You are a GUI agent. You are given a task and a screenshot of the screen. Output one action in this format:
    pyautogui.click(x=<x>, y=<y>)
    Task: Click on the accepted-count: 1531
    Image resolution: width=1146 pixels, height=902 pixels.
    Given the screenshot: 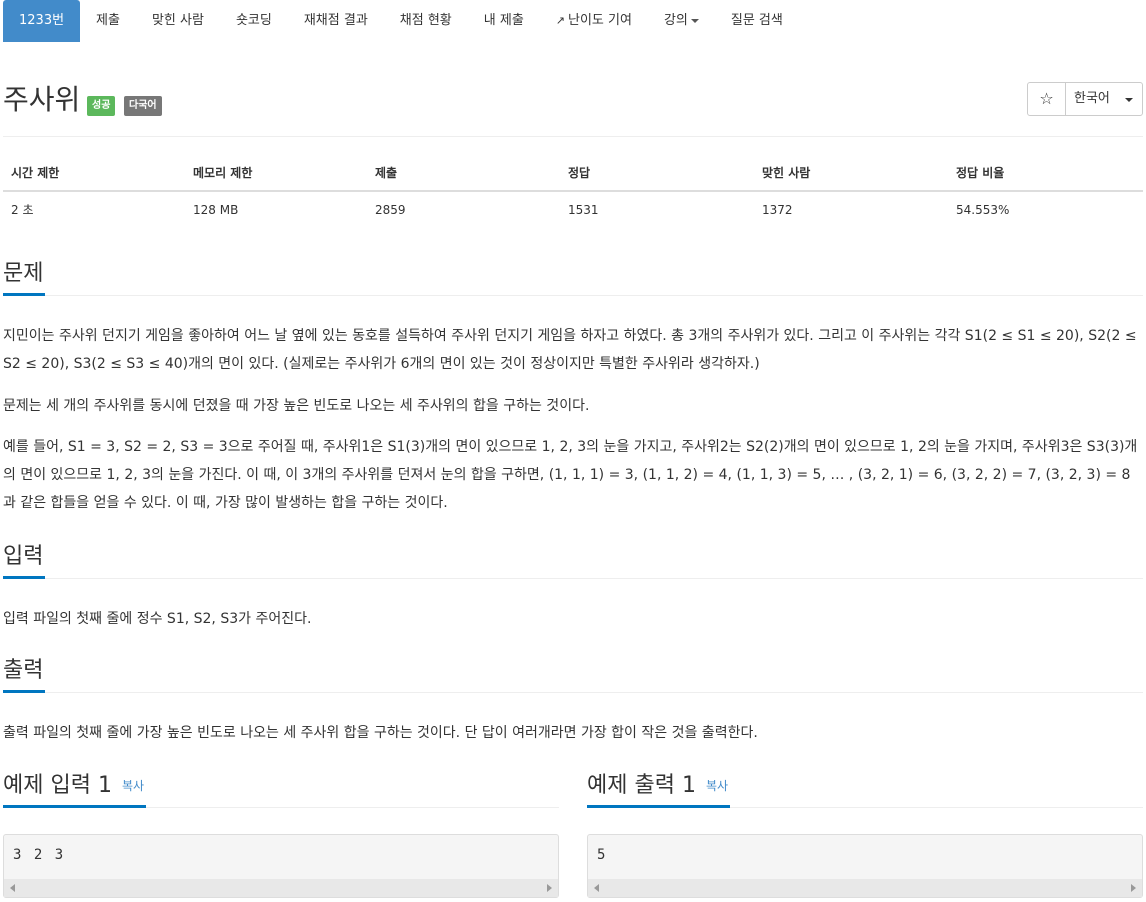 What is the action you would take?
    pyautogui.click(x=583, y=209)
    